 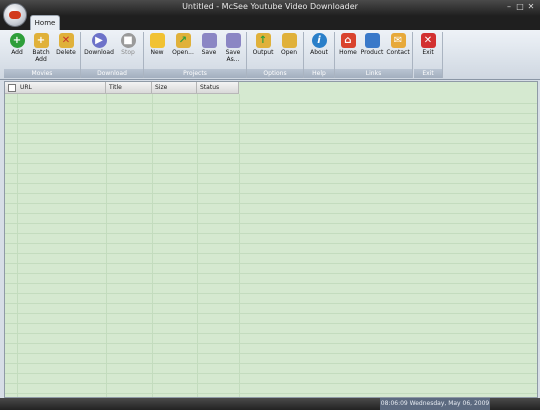 I want to click on output-folder-icon: ↑, so click(x=263, y=40).